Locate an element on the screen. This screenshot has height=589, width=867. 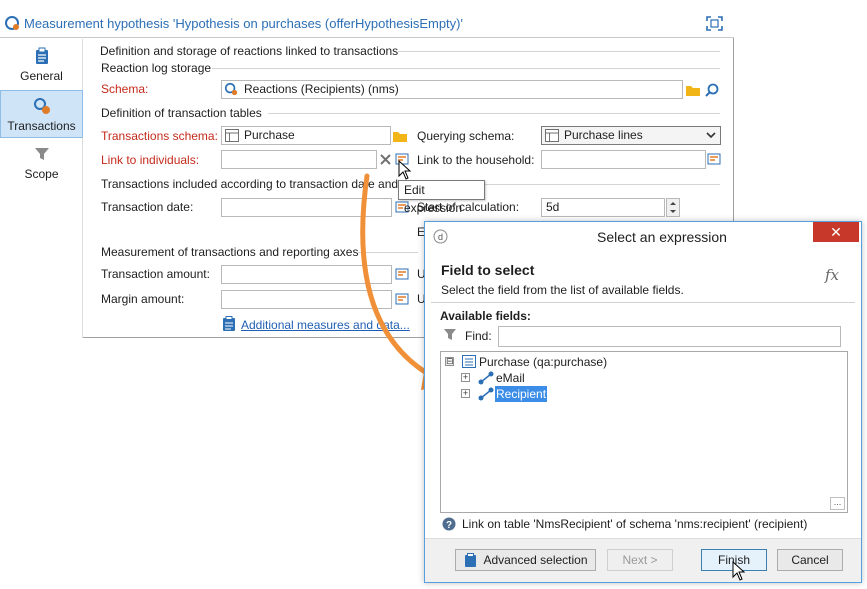
button-label: Cancel is located at coordinates (810, 560).